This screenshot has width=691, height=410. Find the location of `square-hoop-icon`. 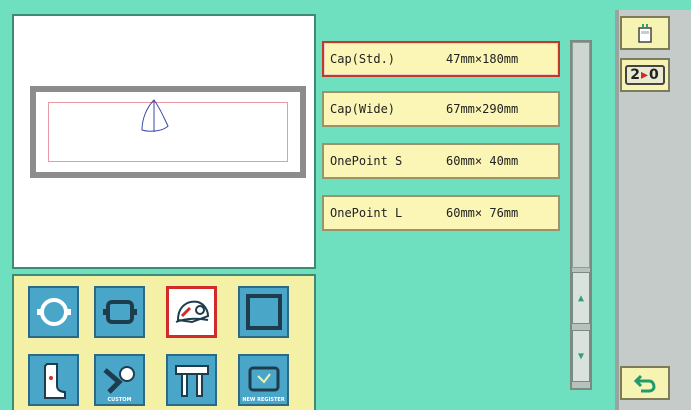

square-hoop-icon is located at coordinates (119, 312).